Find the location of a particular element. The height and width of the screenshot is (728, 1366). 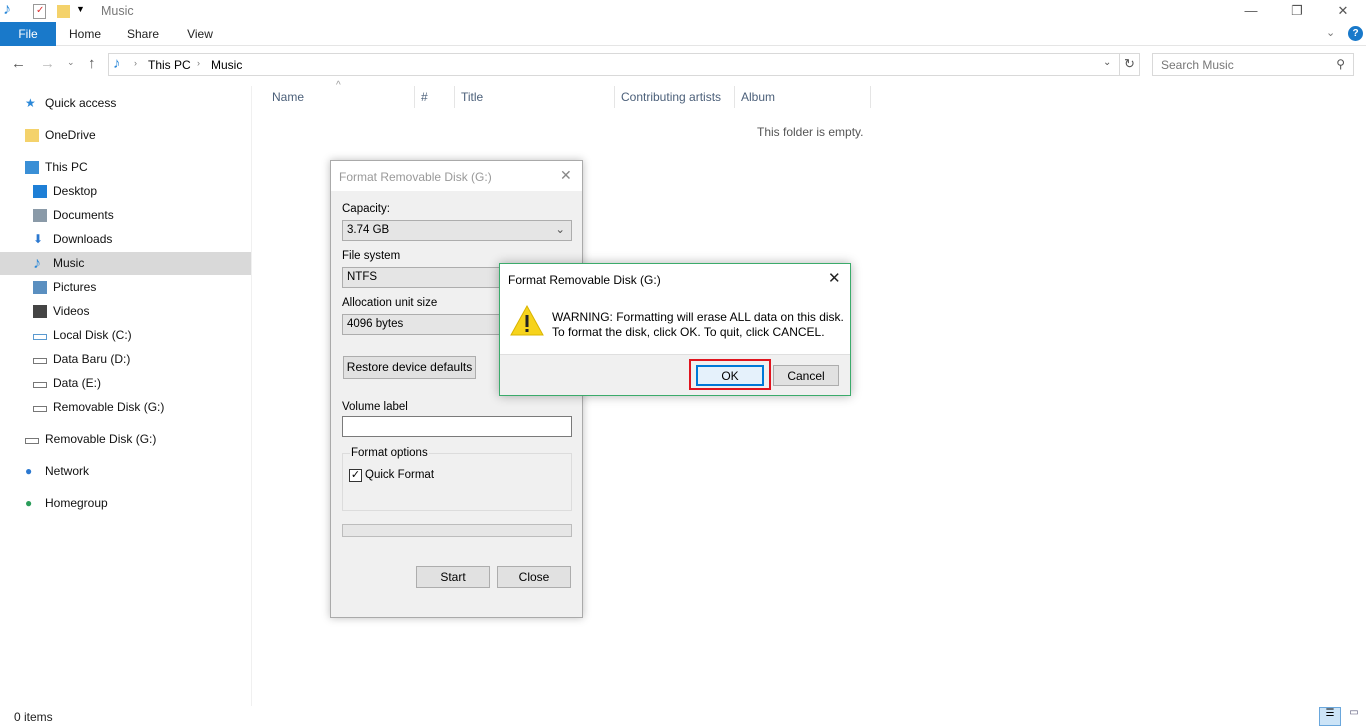

up-button: ↑ is located at coordinates (92, 63).